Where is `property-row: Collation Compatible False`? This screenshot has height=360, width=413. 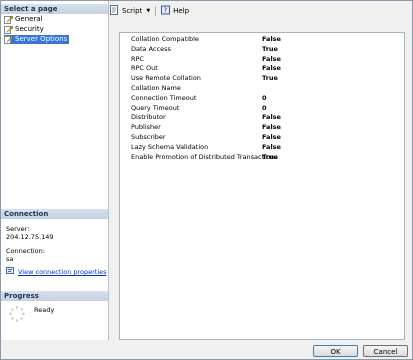
property-row: Collation Compatible False is located at coordinates (262, 40).